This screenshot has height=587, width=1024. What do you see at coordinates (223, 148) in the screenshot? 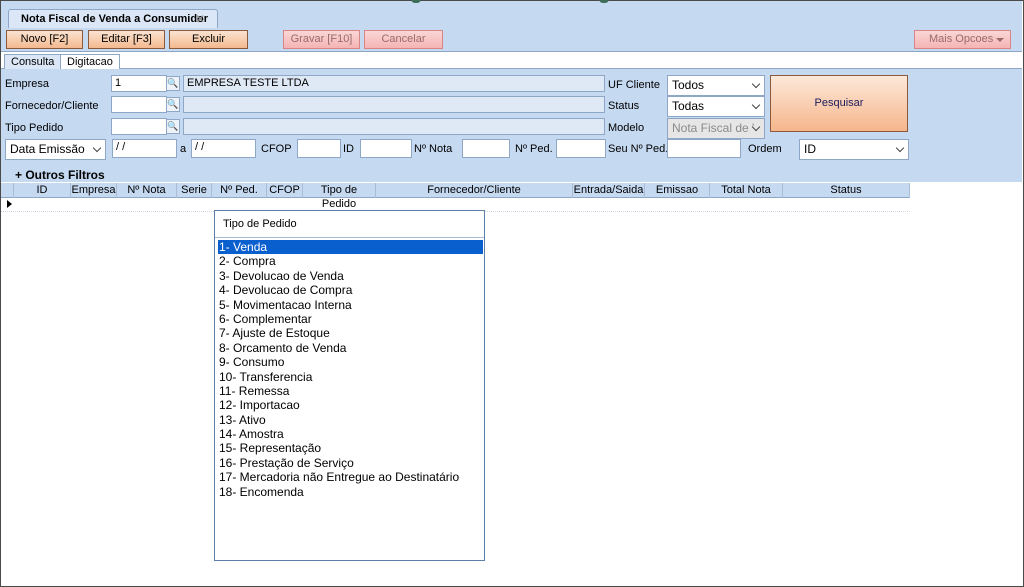
I see `date-to-input: / /` at bounding box center [223, 148].